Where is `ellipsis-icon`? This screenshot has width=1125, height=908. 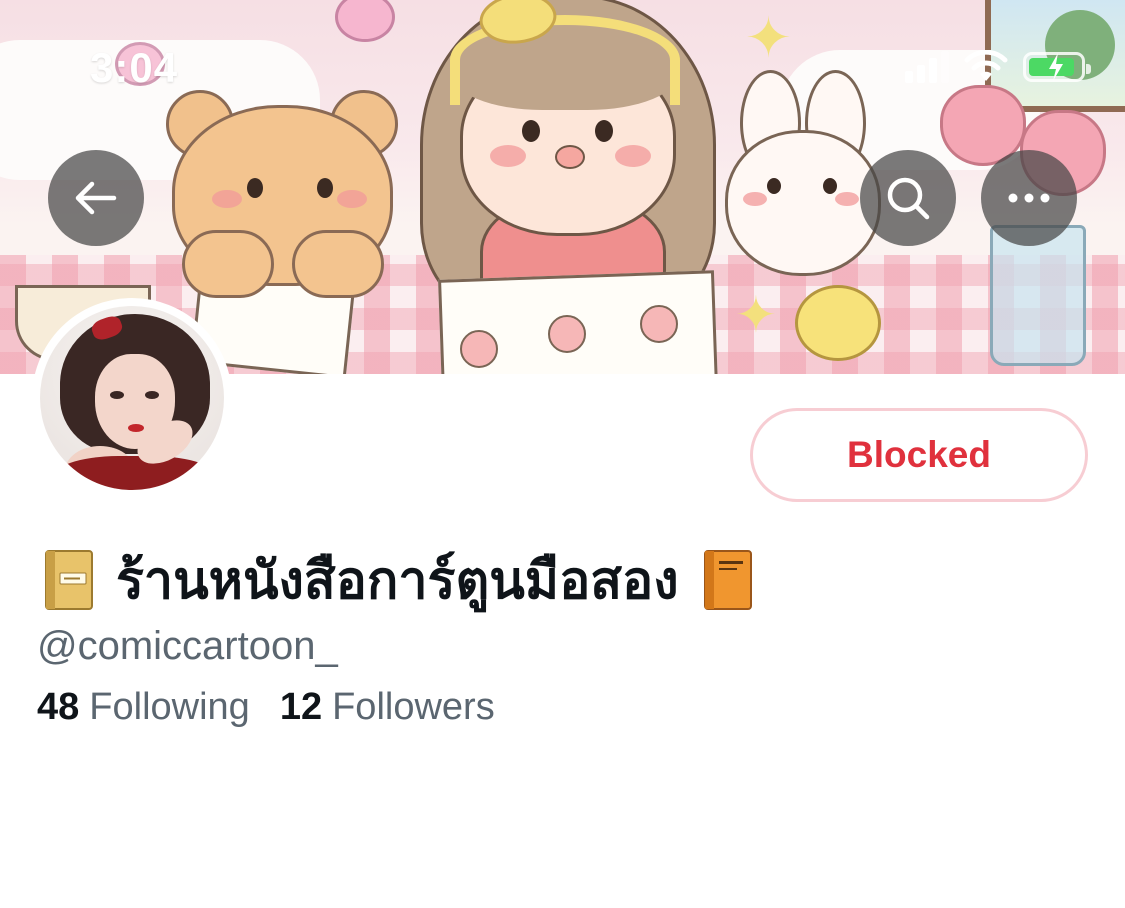 ellipsis-icon is located at coordinates (1029, 198).